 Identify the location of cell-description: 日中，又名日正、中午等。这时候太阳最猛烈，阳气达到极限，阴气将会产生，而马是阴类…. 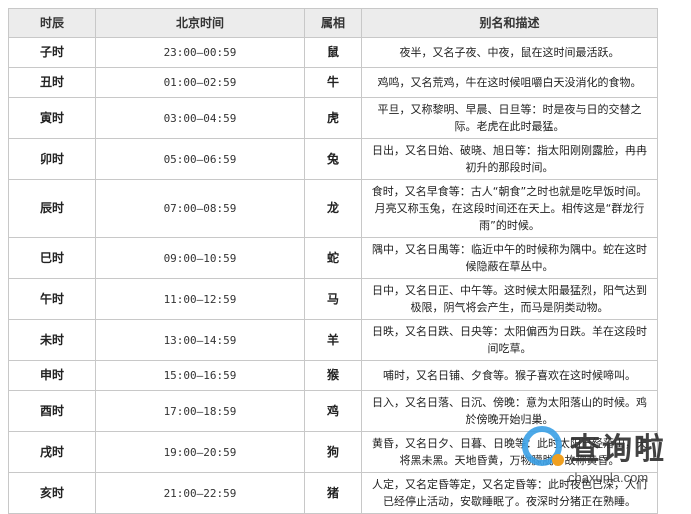
(509, 299).